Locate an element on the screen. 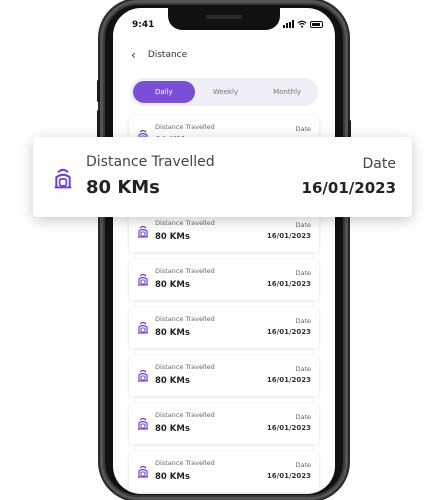 The height and width of the screenshot is (500, 445). phone-notch is located at coordinates (224, 19).